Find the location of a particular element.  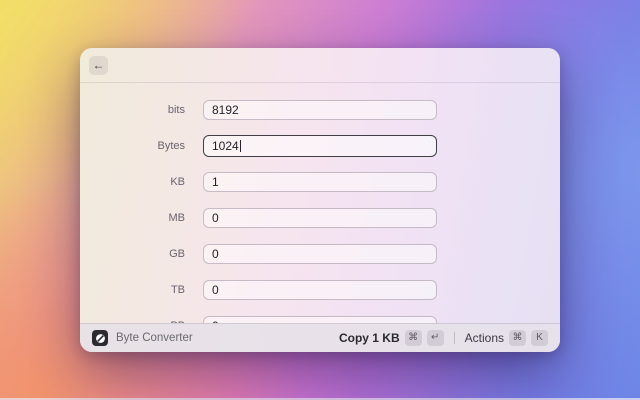

field-row: Bytes 1024 is located at coordinates (320, 146).